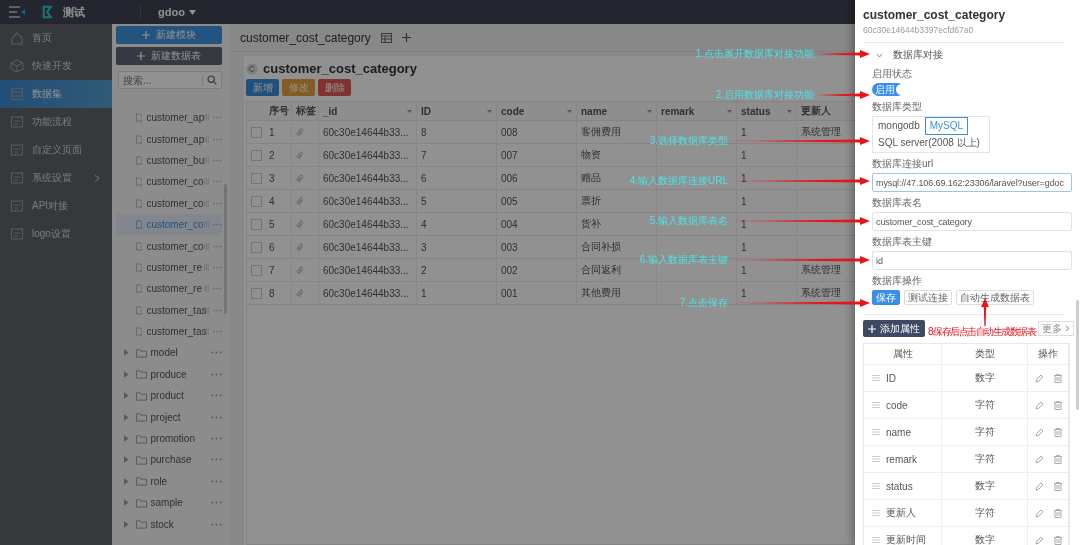 This screenshot has width=1080, height=545. I want to click on nav-item: 首页, so click(56, 38).